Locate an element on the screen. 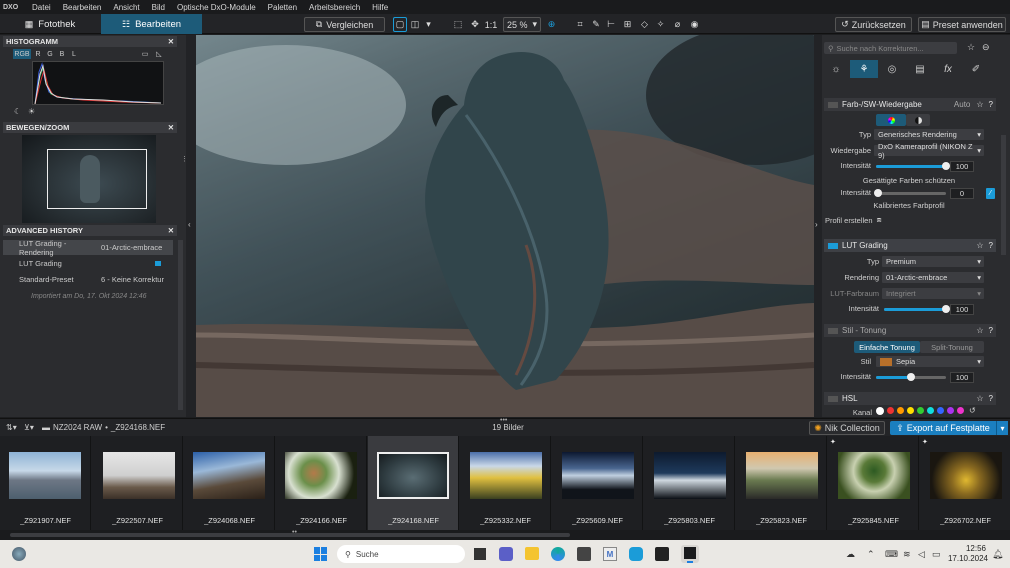 The height and width of the screenshot is (568, 1010). history-row-2: LUT Grading is located at coordinates (88, 263).